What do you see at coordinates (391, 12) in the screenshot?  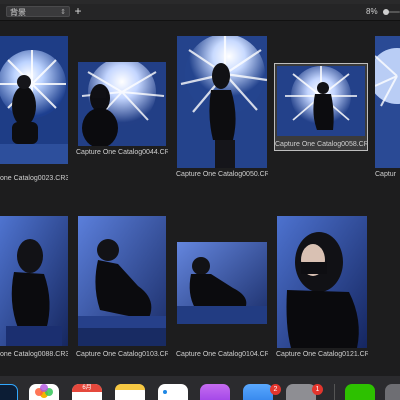 I see `thumbnail-size-slider` at bounding box center [391, 12].